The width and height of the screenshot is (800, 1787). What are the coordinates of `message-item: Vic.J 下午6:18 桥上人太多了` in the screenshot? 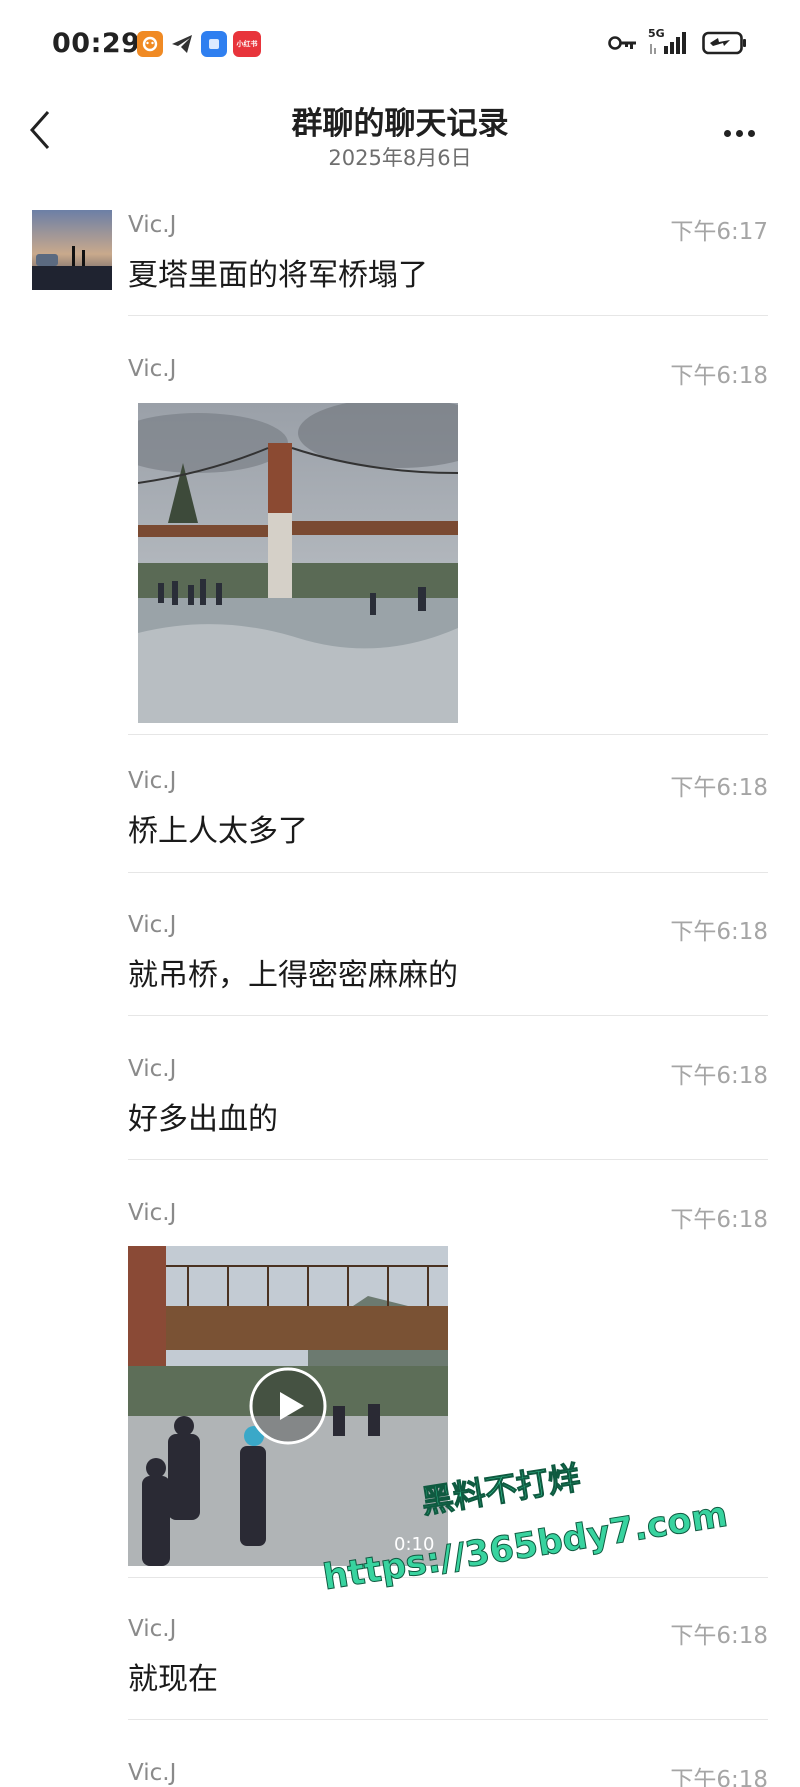 It's located at (448, 808).